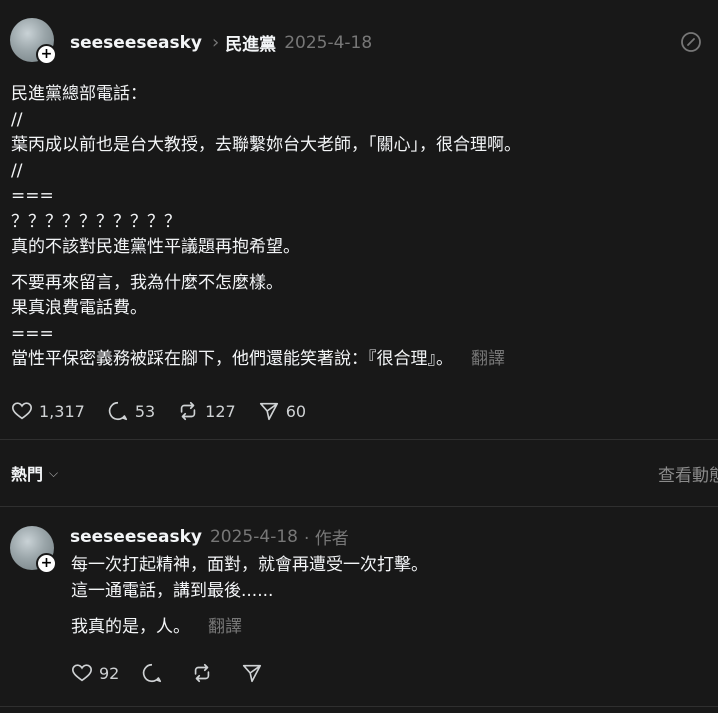  Describe the element at coordinates (688, 473) in the screenshot. I see `view-activity-link: 查看動態` at that location.